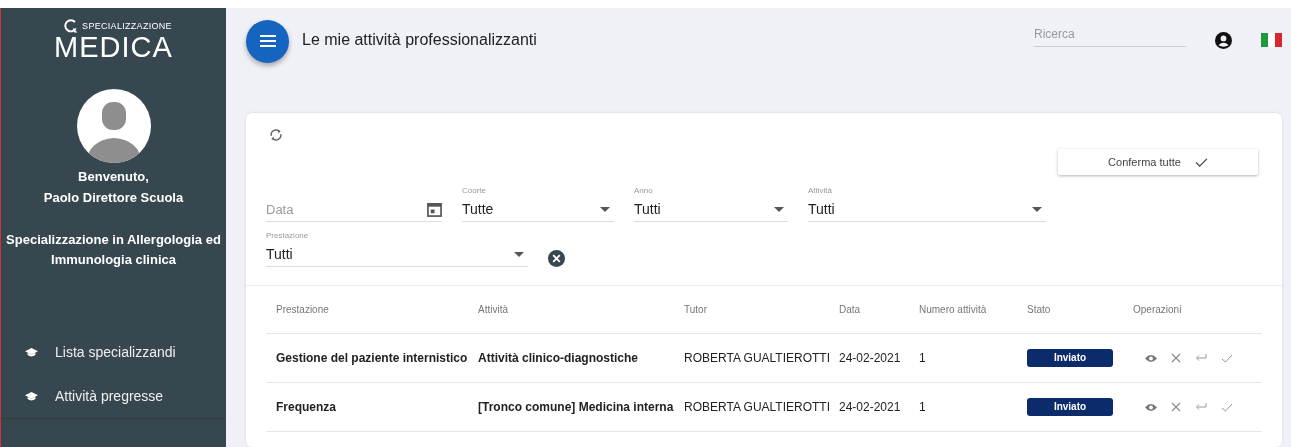 The width and height of the screenshot is (1291, 447). I want to click on school-name: Specializzazione in Allergologia ed Immunologia clinica, so click(113, 250).